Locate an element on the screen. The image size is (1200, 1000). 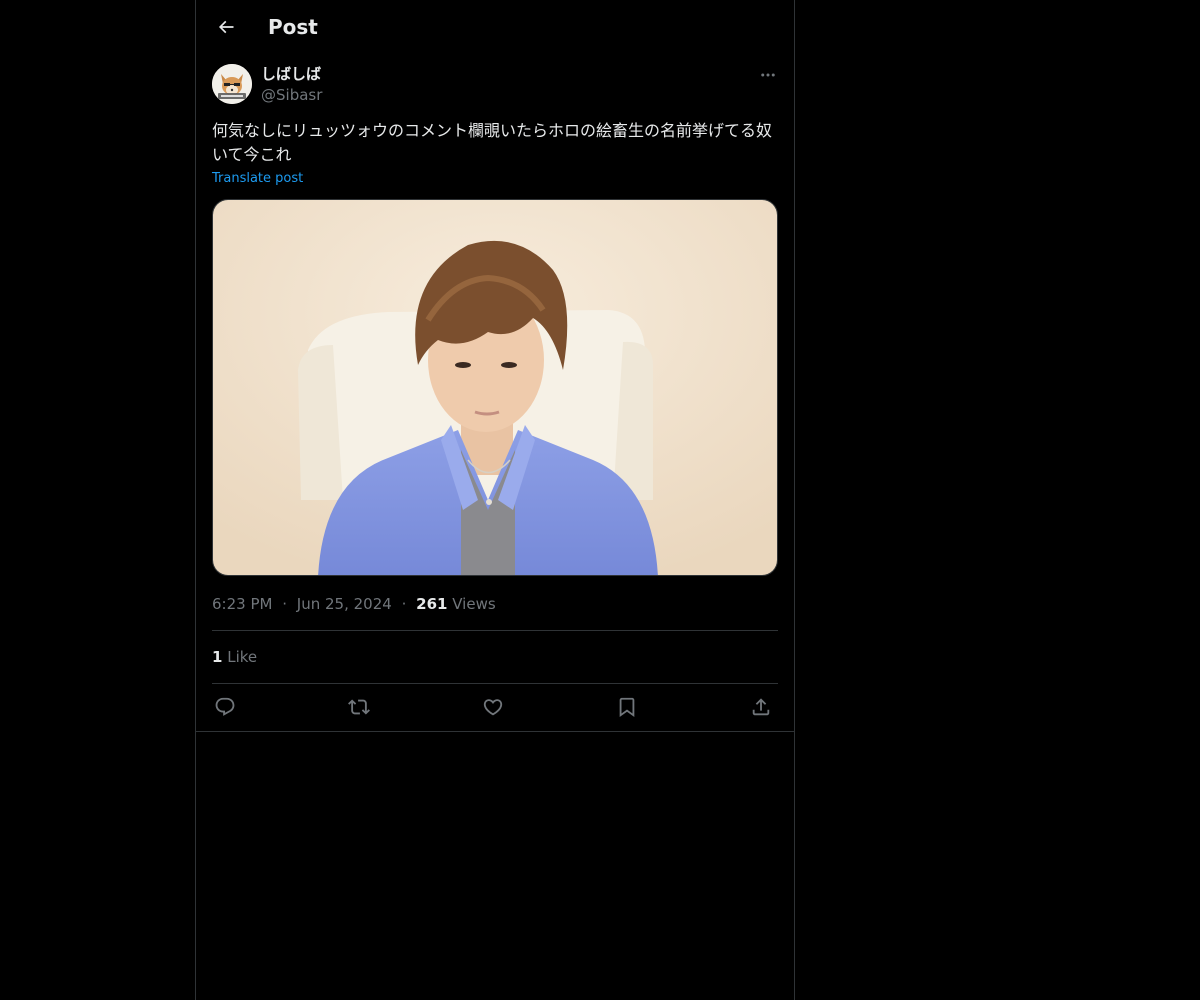
likes-count: 1 is located at coordinates (217, 657).